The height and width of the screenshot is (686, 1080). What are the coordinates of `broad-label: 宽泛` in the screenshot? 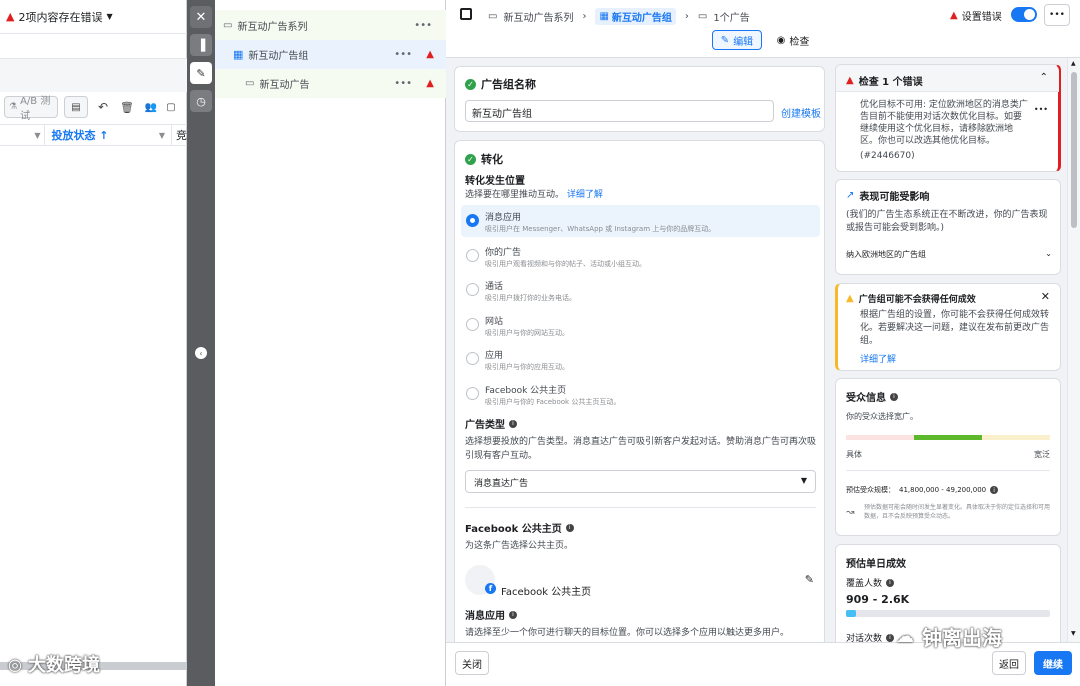 It's located at (1042, 454).